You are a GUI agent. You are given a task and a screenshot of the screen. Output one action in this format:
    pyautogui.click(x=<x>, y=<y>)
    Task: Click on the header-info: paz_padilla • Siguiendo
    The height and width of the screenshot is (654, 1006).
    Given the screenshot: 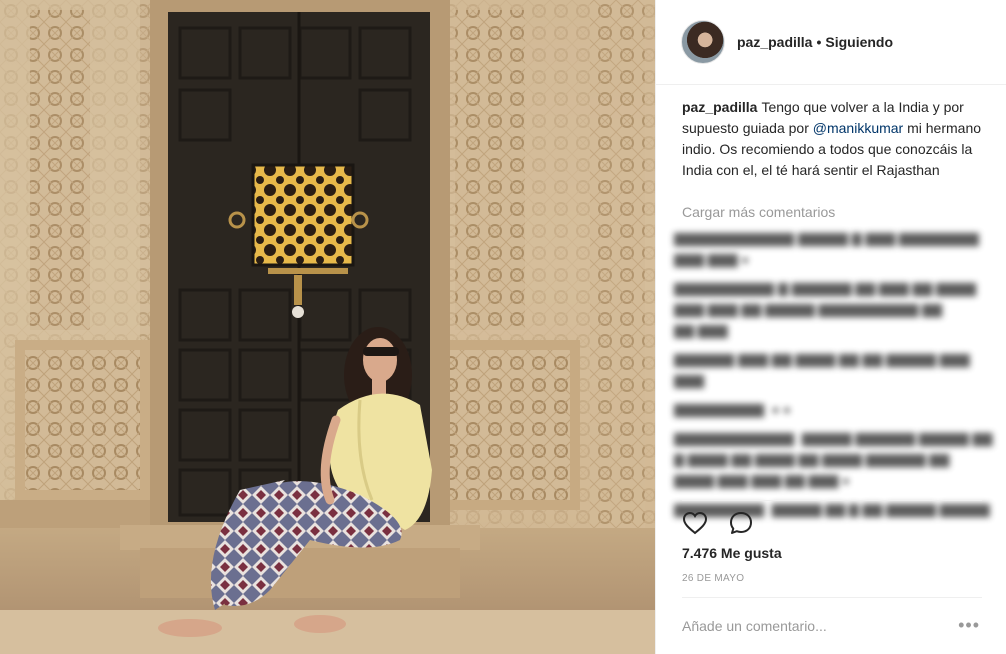 What is the action you would take?
    pyautogui.click(x=815, y=42)
    